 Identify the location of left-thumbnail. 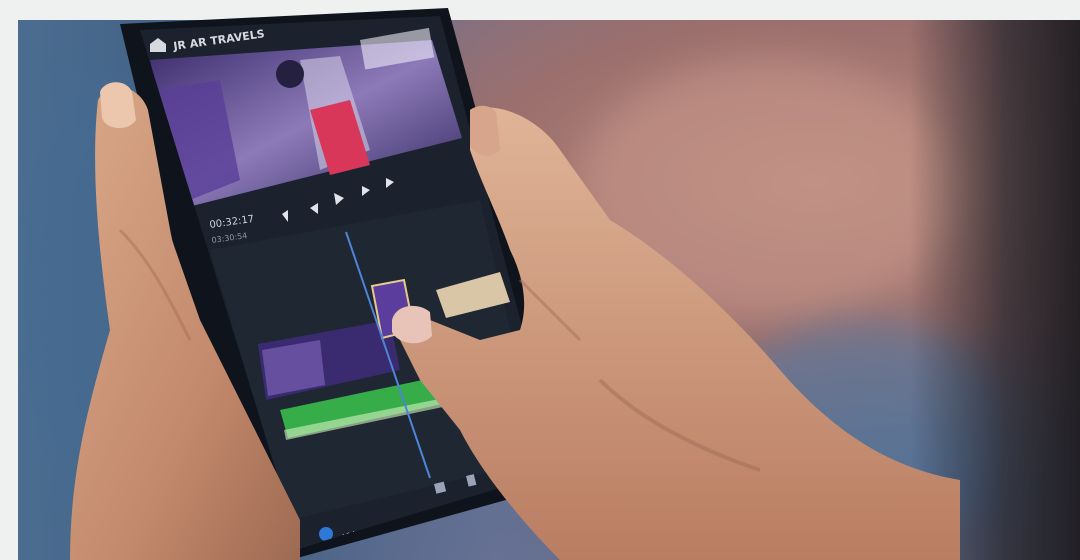
(118, 105).